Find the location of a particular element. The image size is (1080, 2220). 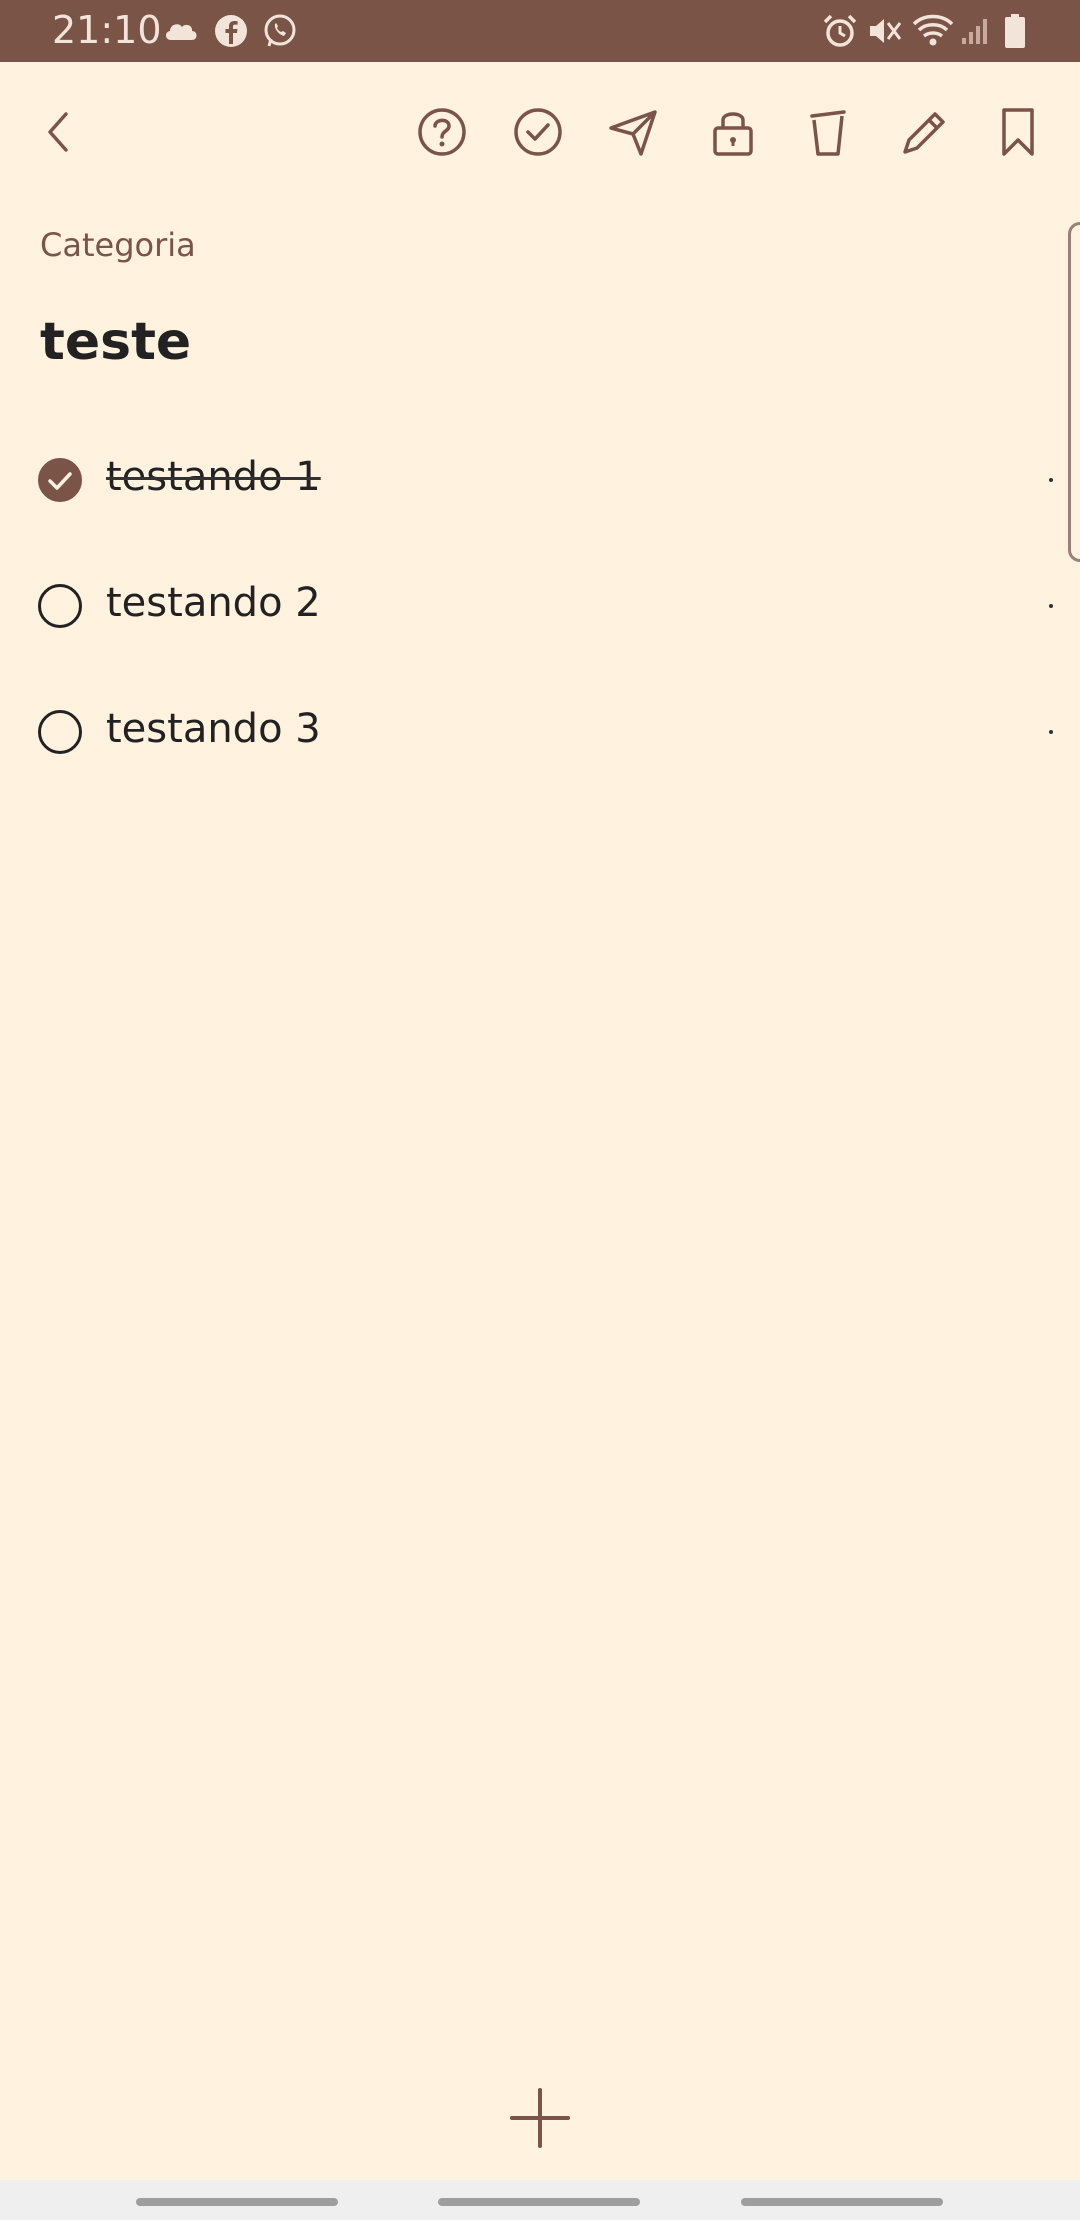

checklist-item: testando 3 is located at coordinates (540, 735).